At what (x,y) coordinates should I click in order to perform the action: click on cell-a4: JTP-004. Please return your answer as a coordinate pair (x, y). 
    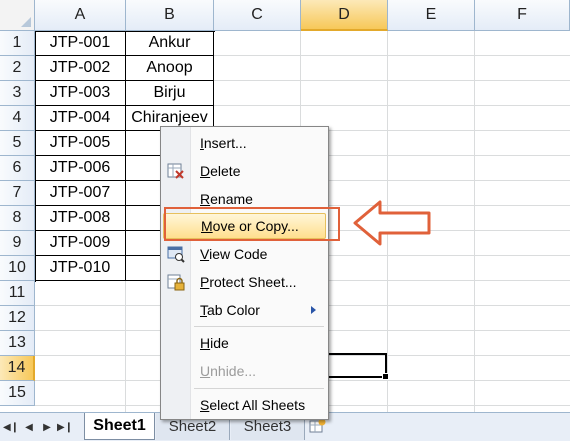
    Looking at the image, I should click on (80, 118).